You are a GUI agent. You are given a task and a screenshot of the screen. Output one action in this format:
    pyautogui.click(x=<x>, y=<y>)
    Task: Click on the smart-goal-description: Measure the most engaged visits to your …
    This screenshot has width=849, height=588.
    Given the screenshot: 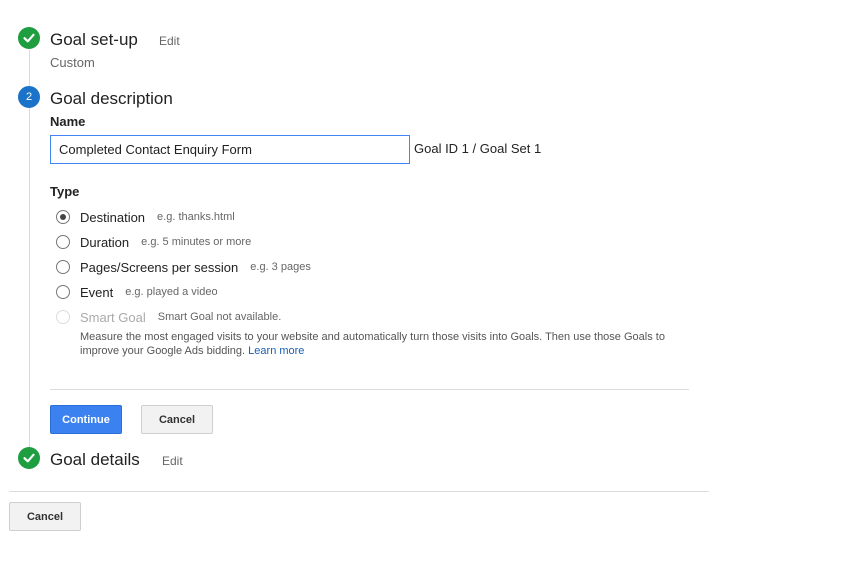 What is the action you would take?
    pyautogui.click(x=380, y=344)
    